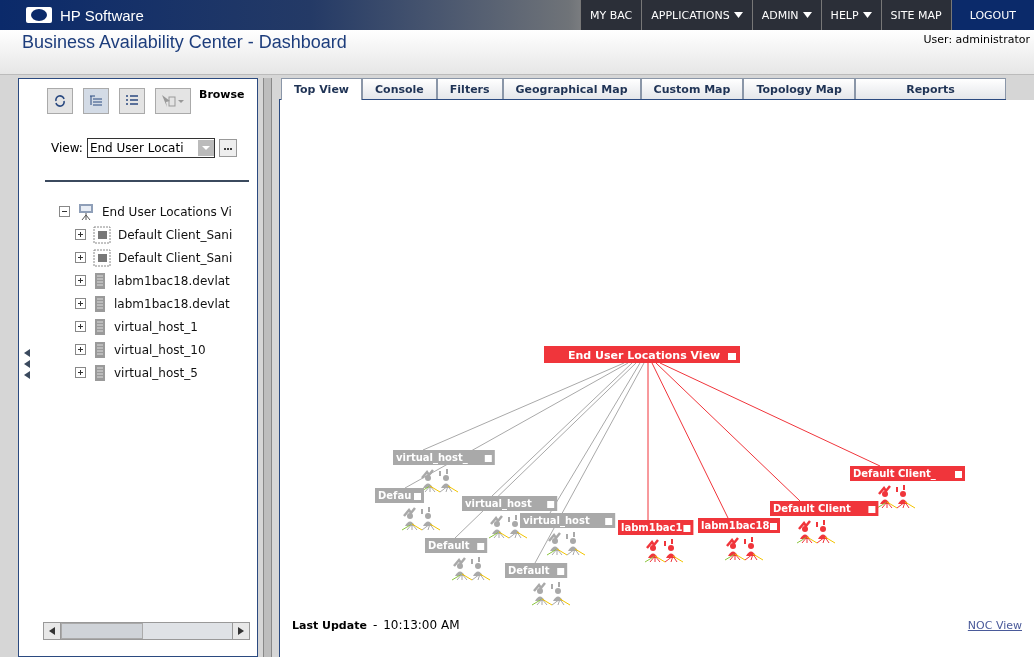 The image size is (1034, 657). I want to click on noc-view-link: NOC View, so click(994, 625).